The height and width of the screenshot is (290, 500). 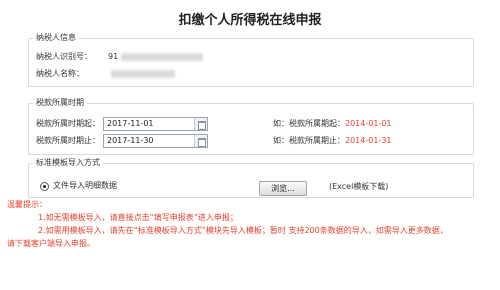 What do you see at coordinates (60, 103) in the screenshot?
I see `tax-period-title: 税款所属时期` at bounding box center [60, 103].